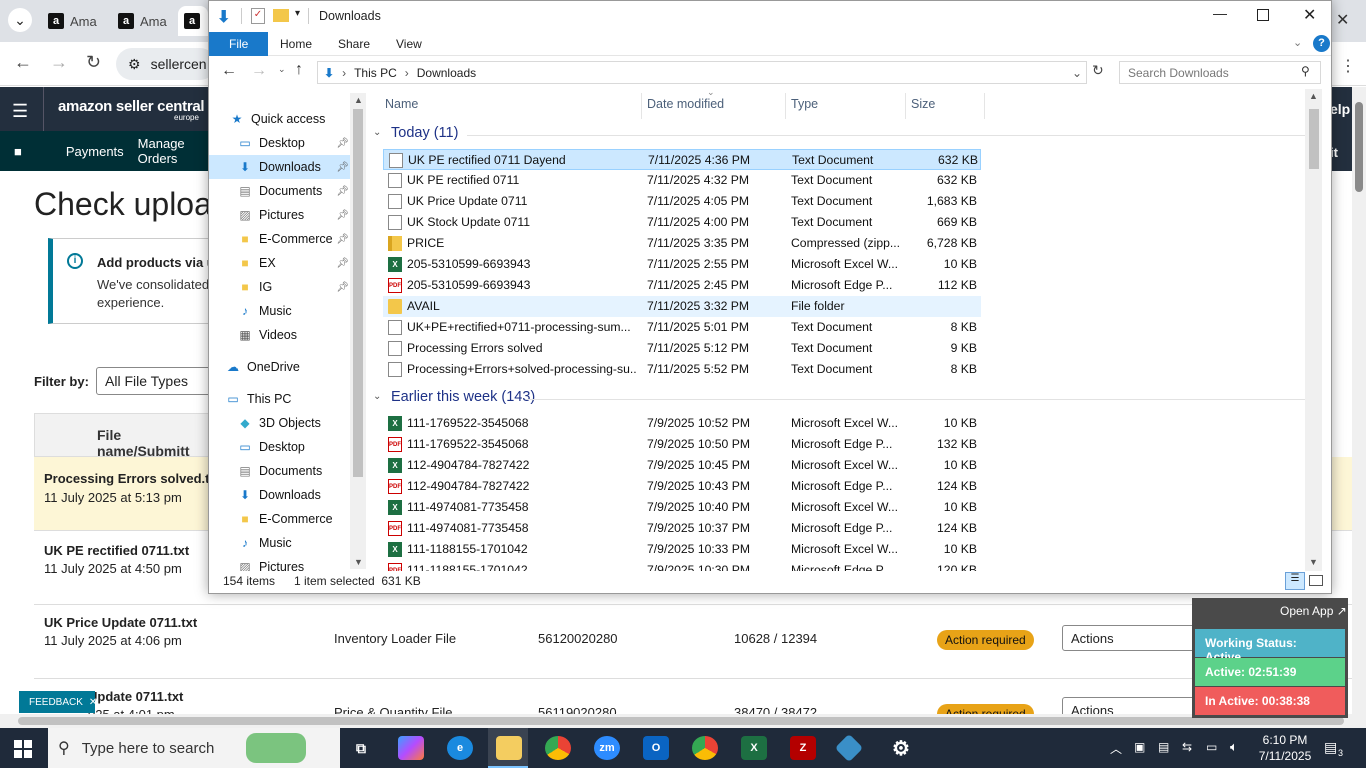  I want to click on zoom-icon: zm, so click(607, 748).